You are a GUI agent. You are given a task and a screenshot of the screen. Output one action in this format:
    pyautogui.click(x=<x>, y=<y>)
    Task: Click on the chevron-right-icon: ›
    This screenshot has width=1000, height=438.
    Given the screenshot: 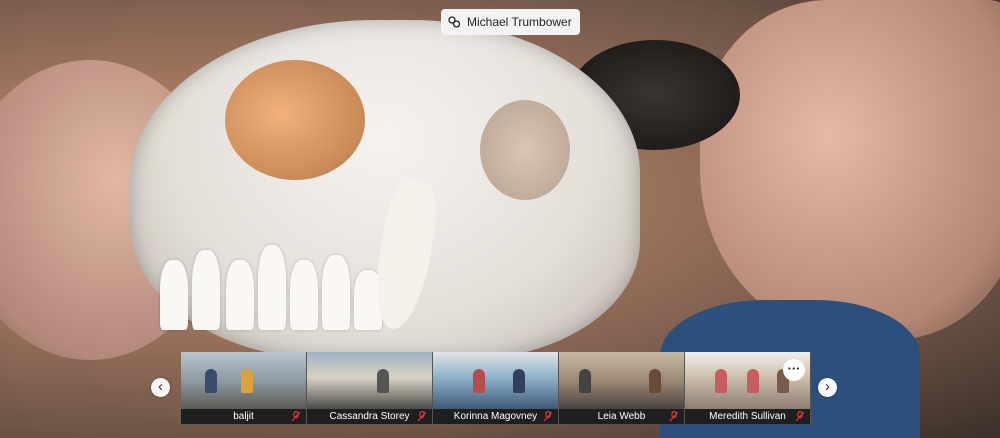 What is the action you would take?
    pyautogui.click(x=827, y=386)
    